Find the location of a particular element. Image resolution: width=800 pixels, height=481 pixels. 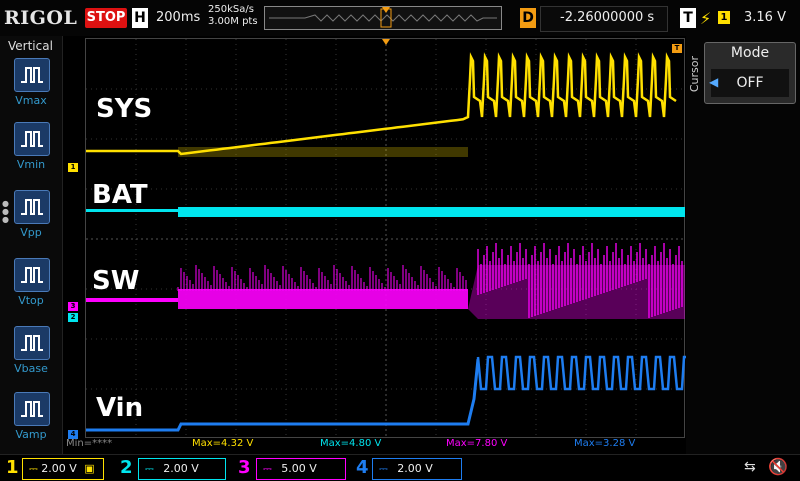

ch1-number: 1 is located at coordinates (12, 468).